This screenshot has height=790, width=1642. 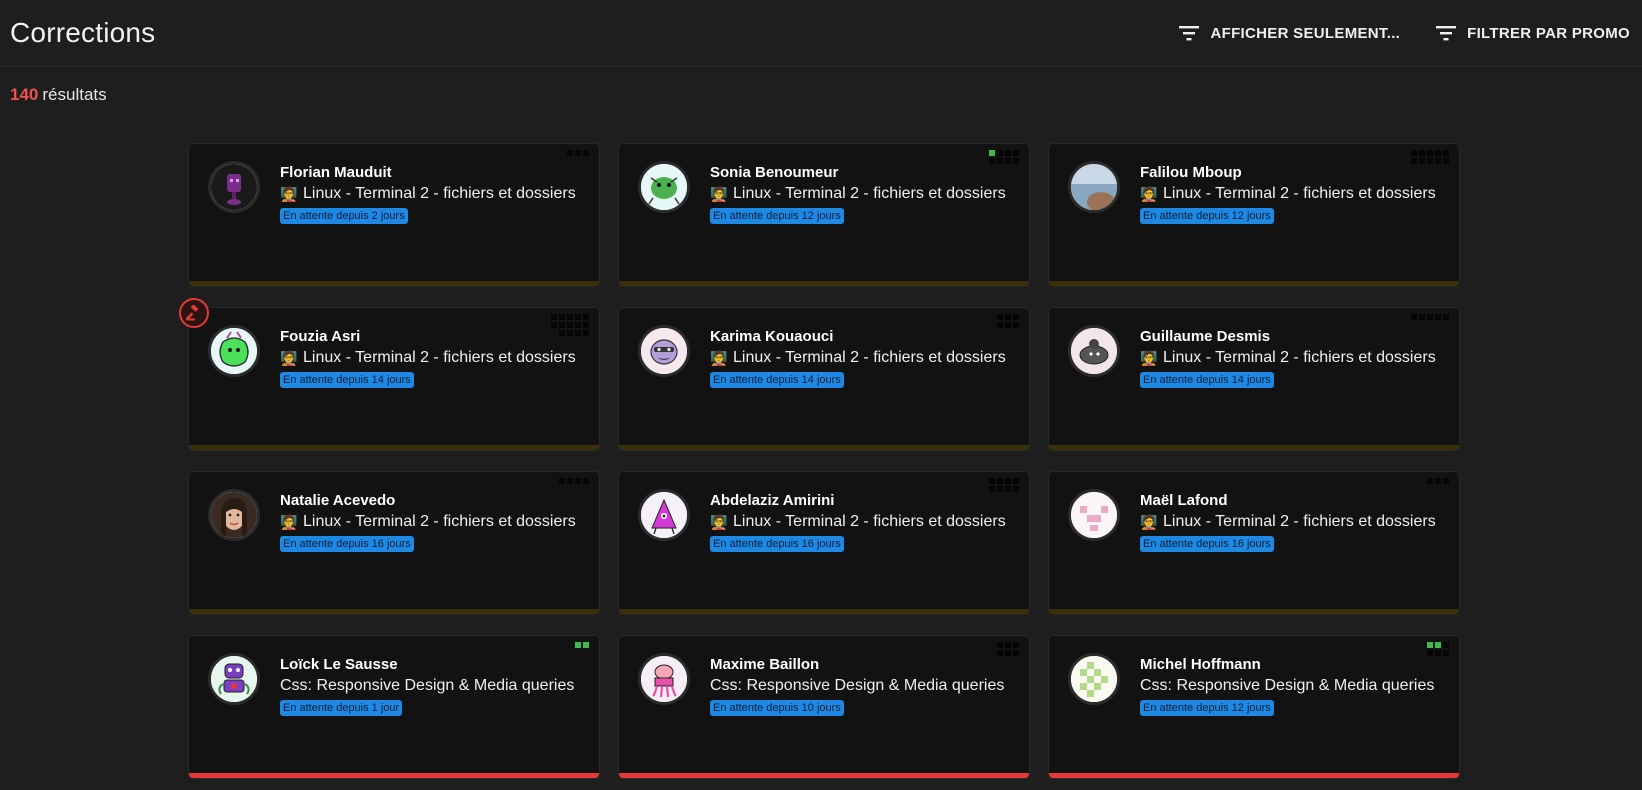 What do you see at coordinates (1191, 172) in the screenshot?
I see `student-name: Falilou Mboup` at bounding box center [1191, 172].